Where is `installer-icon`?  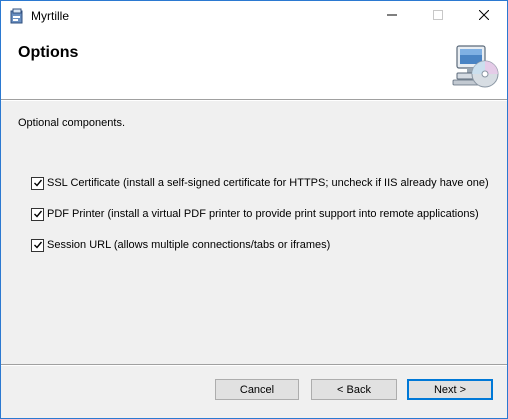
installer-icon is located at coordinates (17, 16).